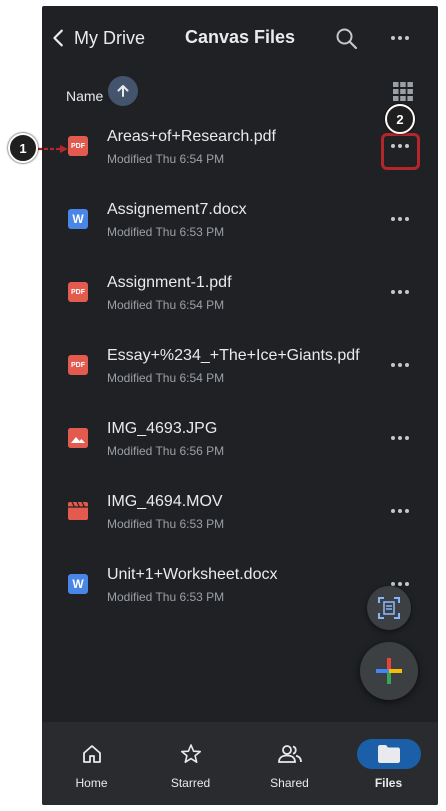 This screenshot has width=446, height=811. What do you see at coordinates (289, 783) in the screenshot?
I see `nav-label: Shared` at bounding box center [289, 783].